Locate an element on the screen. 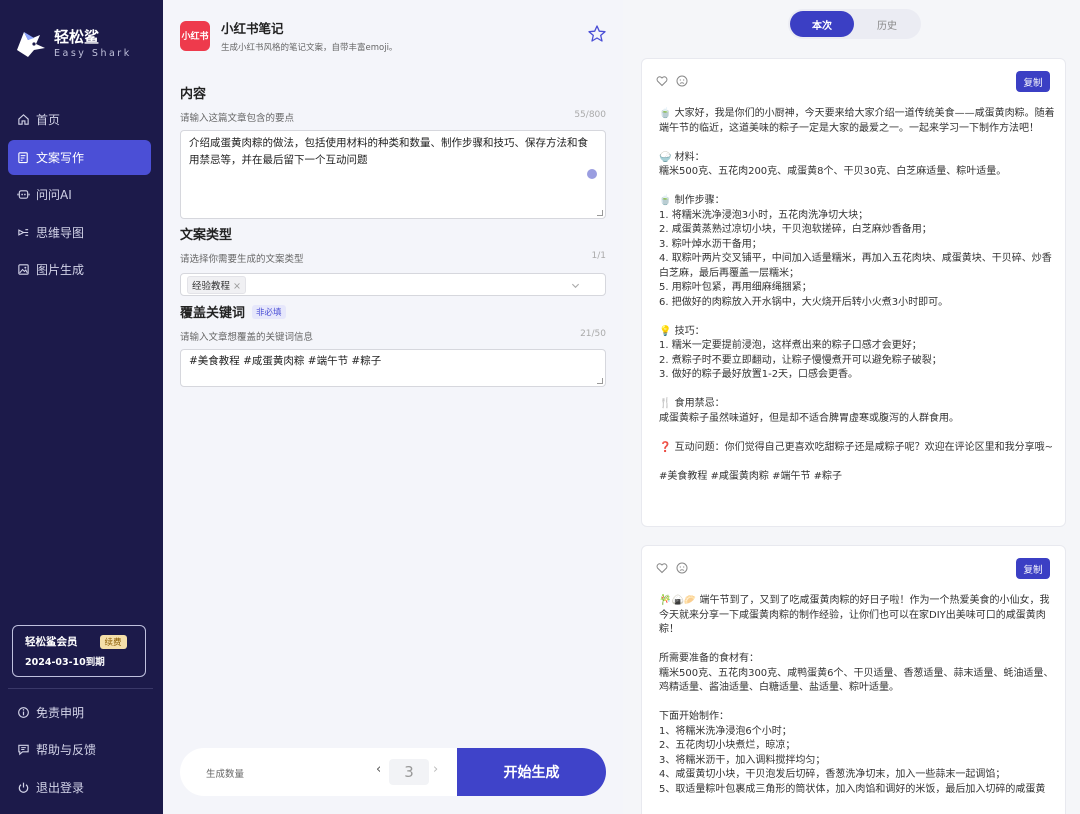  nav-label-home: 首页 is located at coordinates (48, 120).